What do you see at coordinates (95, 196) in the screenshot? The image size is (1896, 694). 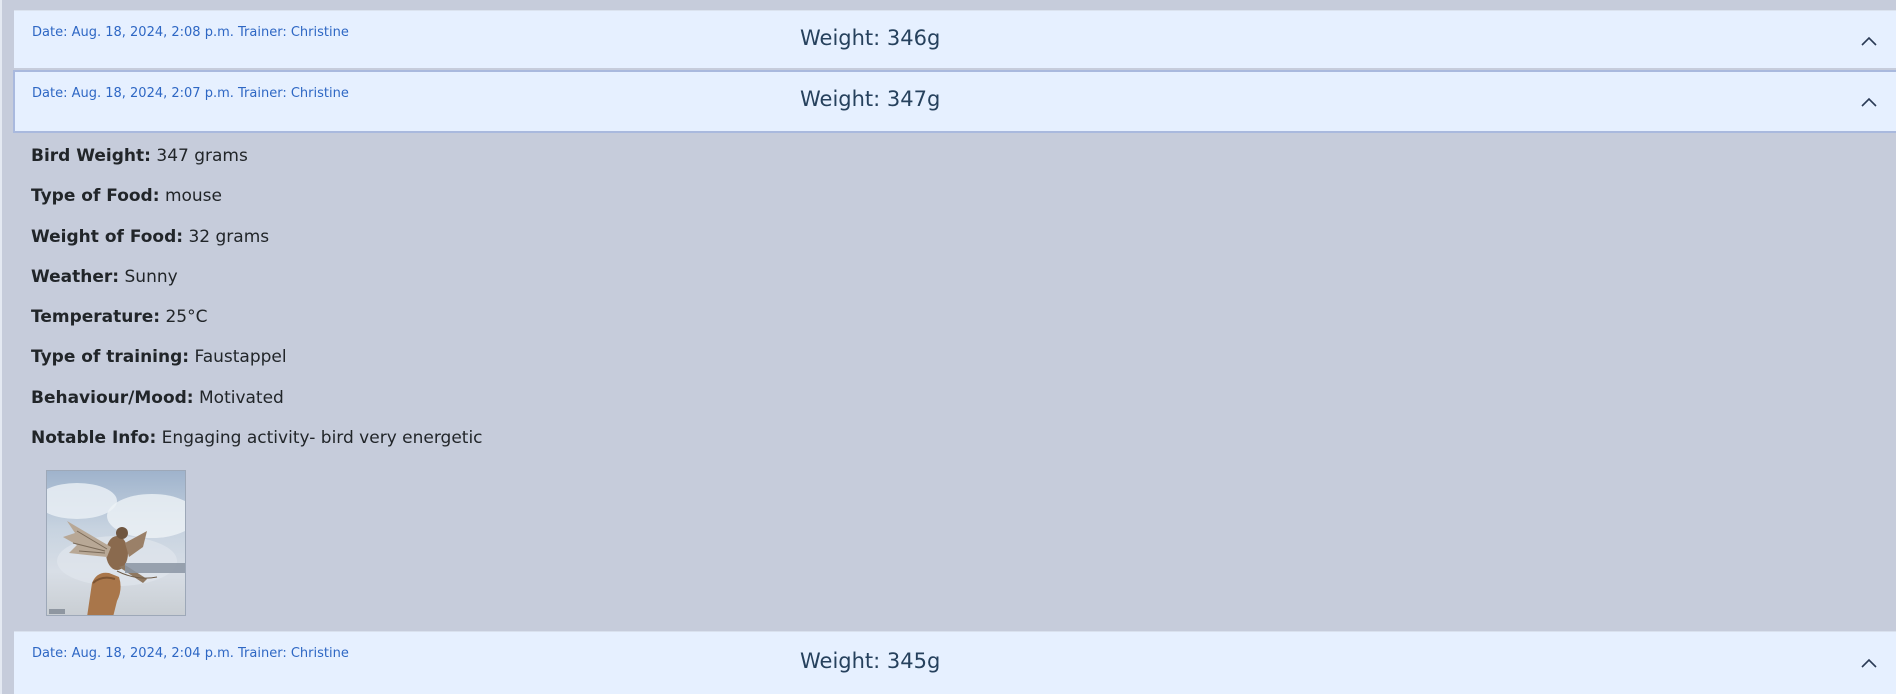 I see `detail-label: Type of Food:` at bounding box center [95, 196].